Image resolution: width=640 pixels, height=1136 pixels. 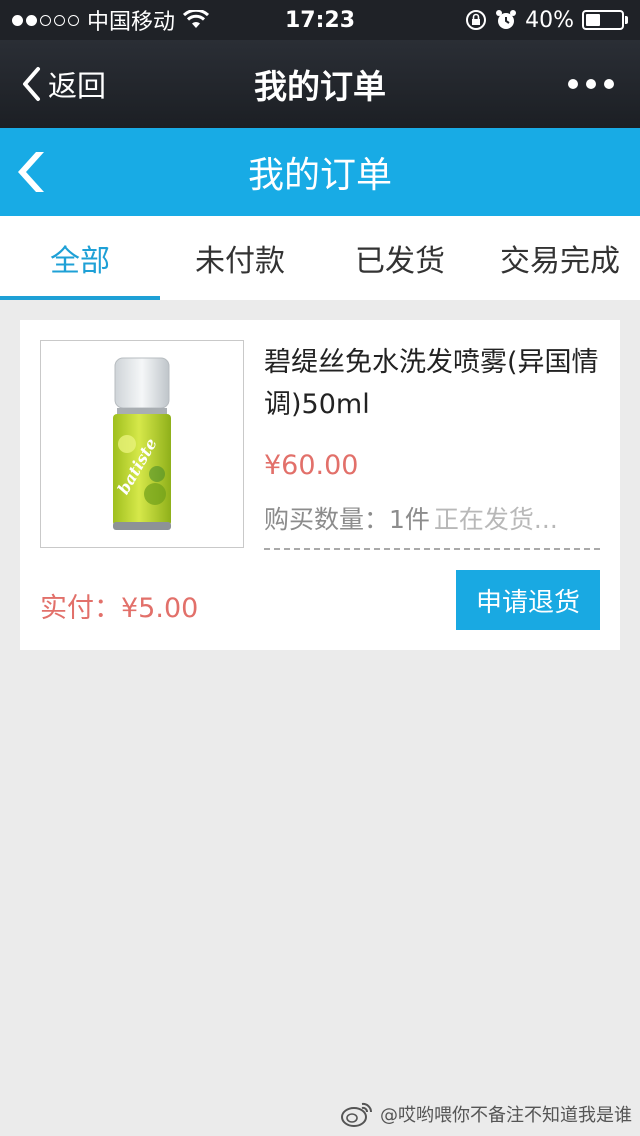 I want to click on battery-icon, so click(x=605, y=20).